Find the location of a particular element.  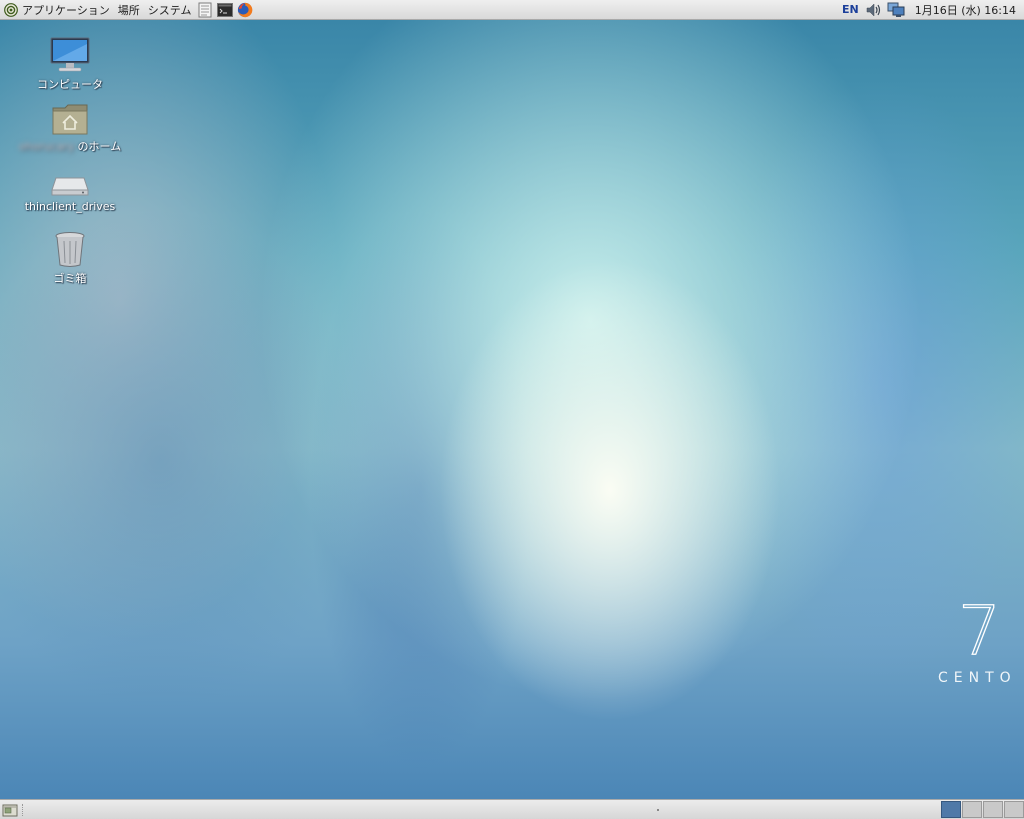

drive-icon is located at coordinates (70, 186).